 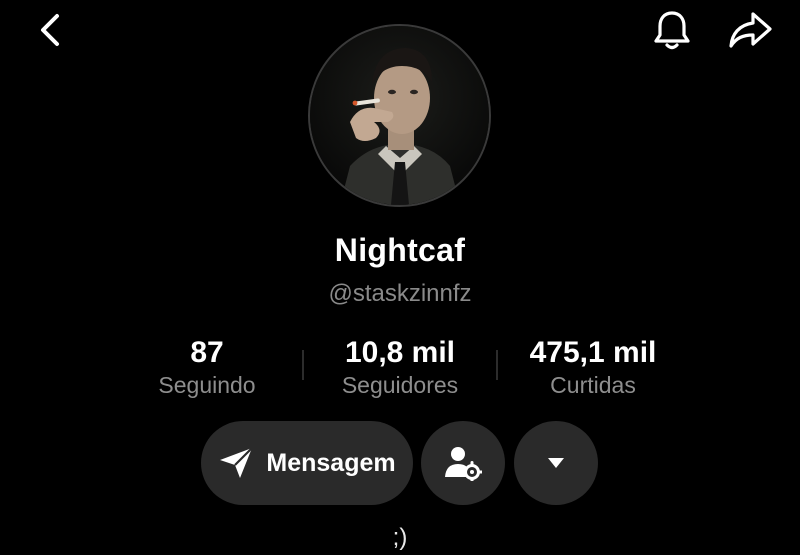 I want to click on chevron-left-icon, so click(x=50, y=30).